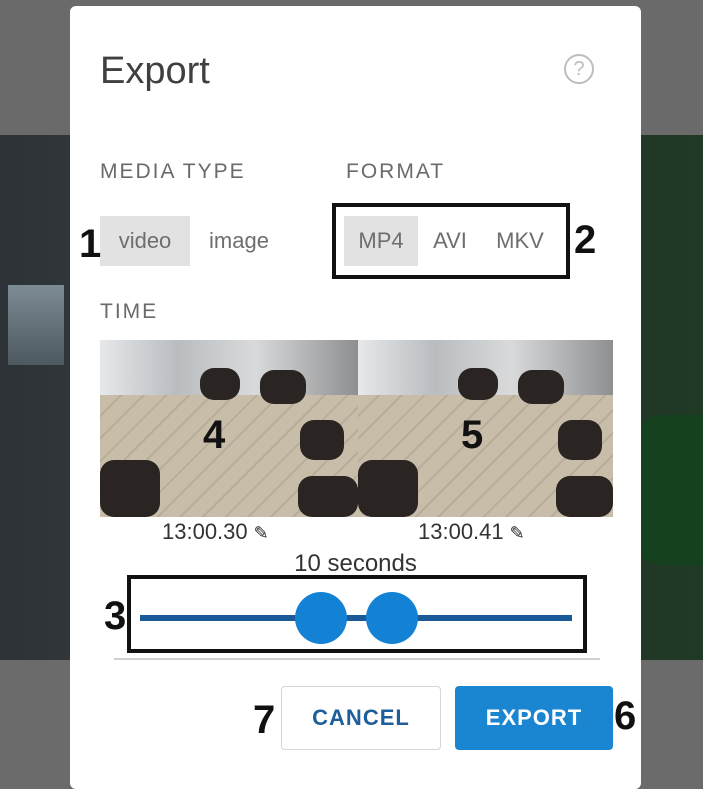 This screenshot has height=789, width=703. Describe the element at coordinates (585, 240) in the screenshot. I see `annotation-2: 2` at that location.